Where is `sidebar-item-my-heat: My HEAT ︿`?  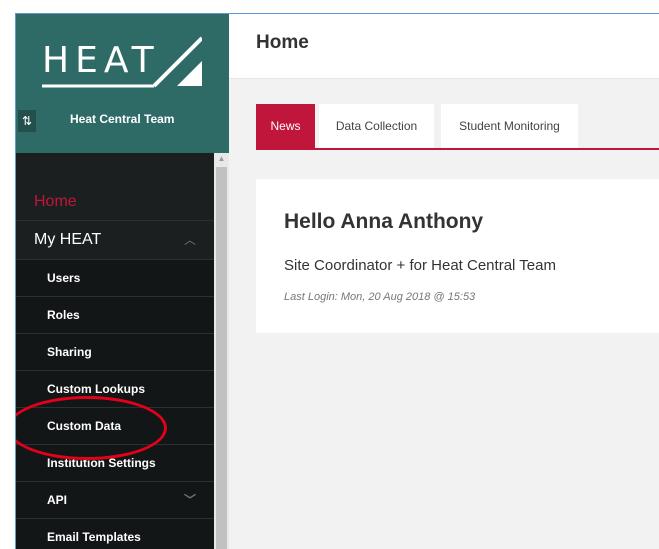
sidebar-item-my-heat: My HEAT ︿ is located at coordinates (115, 240).